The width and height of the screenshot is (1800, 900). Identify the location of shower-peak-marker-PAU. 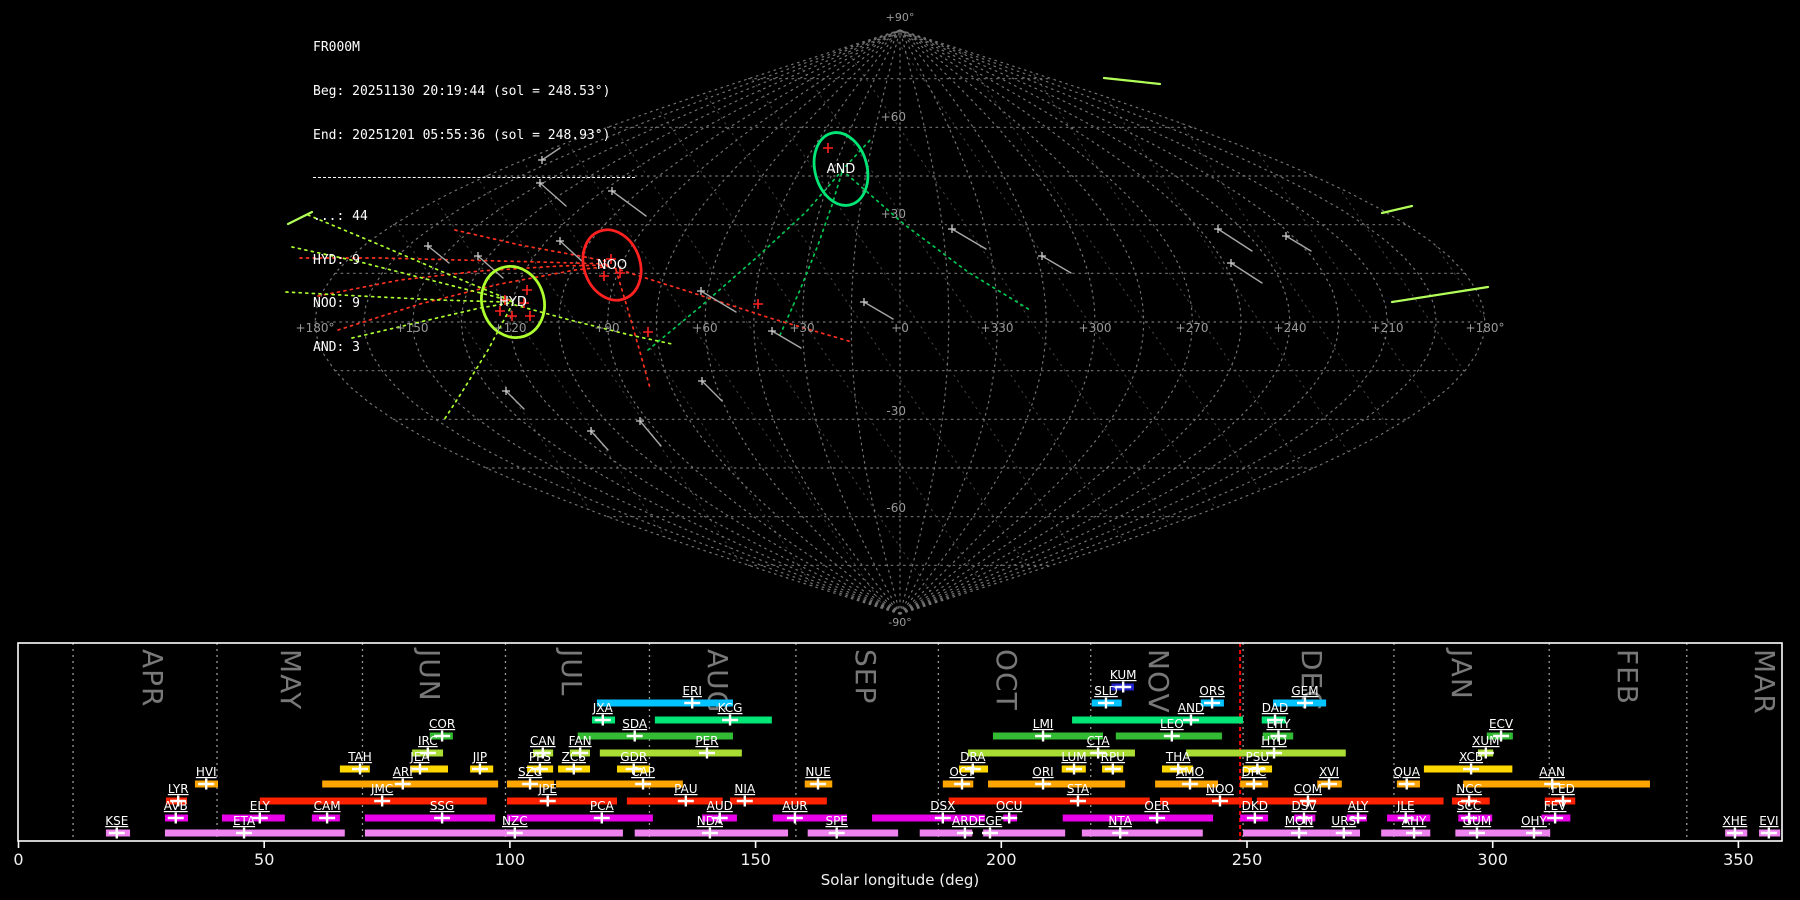
(685, 801).